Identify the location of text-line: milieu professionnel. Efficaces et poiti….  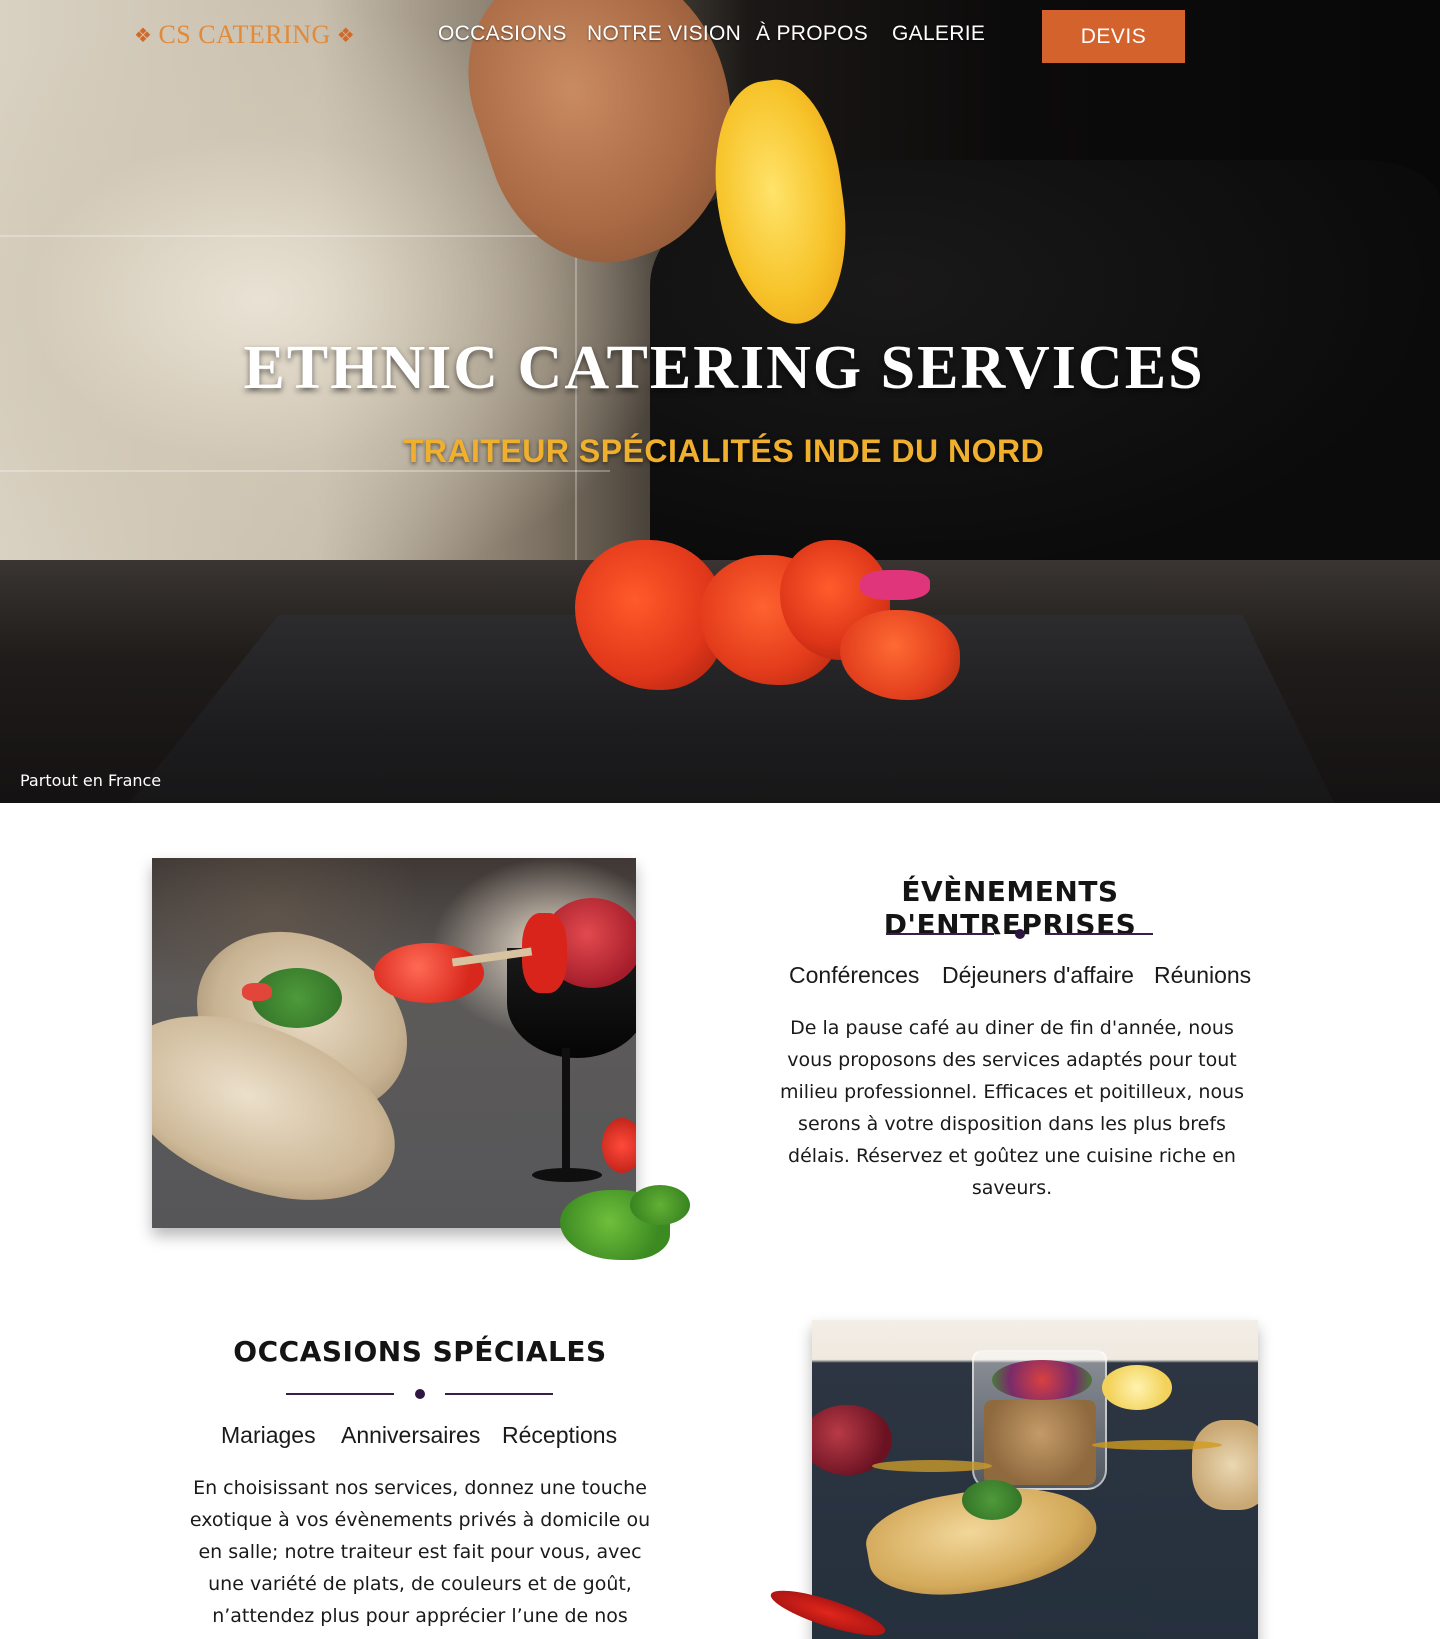
(1012, 1092).